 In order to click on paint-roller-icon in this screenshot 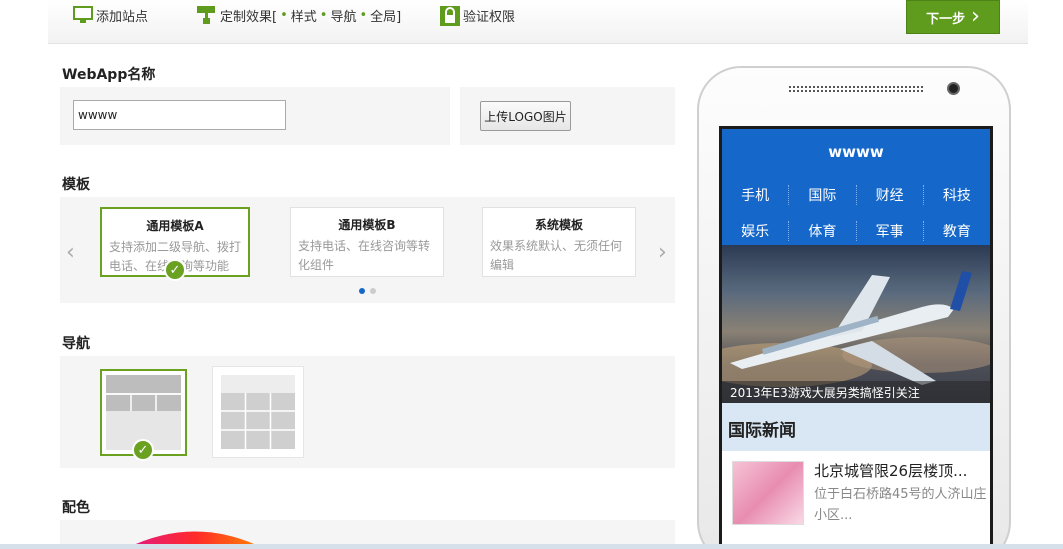, I will do `click(207, 15)`.